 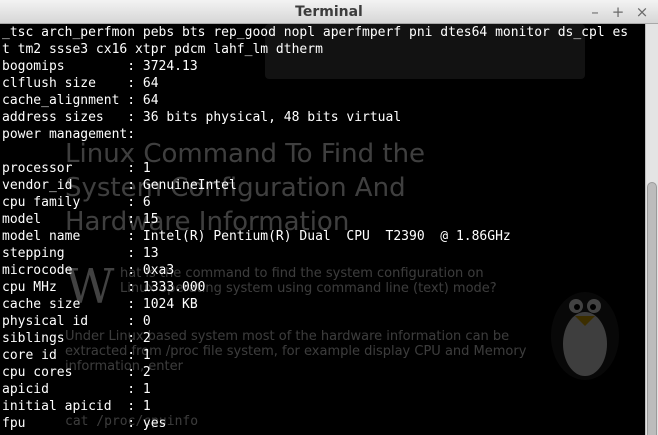 What do you see at coordinates (76, 355) in the screenshot?
I see `terminal-line: core id : 1` at bounding box center [76, 355].